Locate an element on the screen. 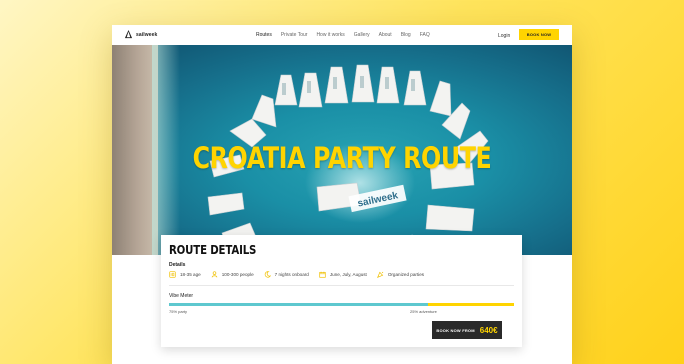 This screenshot has width=684, height=364. vibe-adventure-label: 25% adventure is located at coordinates (423, 311).